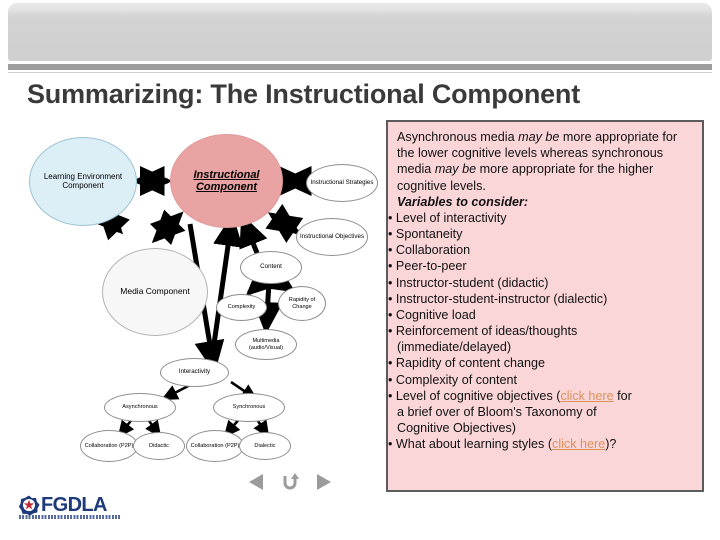 Image resolution: width=720 pixels, height=540 pixels. I want to click on list-item: • Collaboration, so click(429, 250).